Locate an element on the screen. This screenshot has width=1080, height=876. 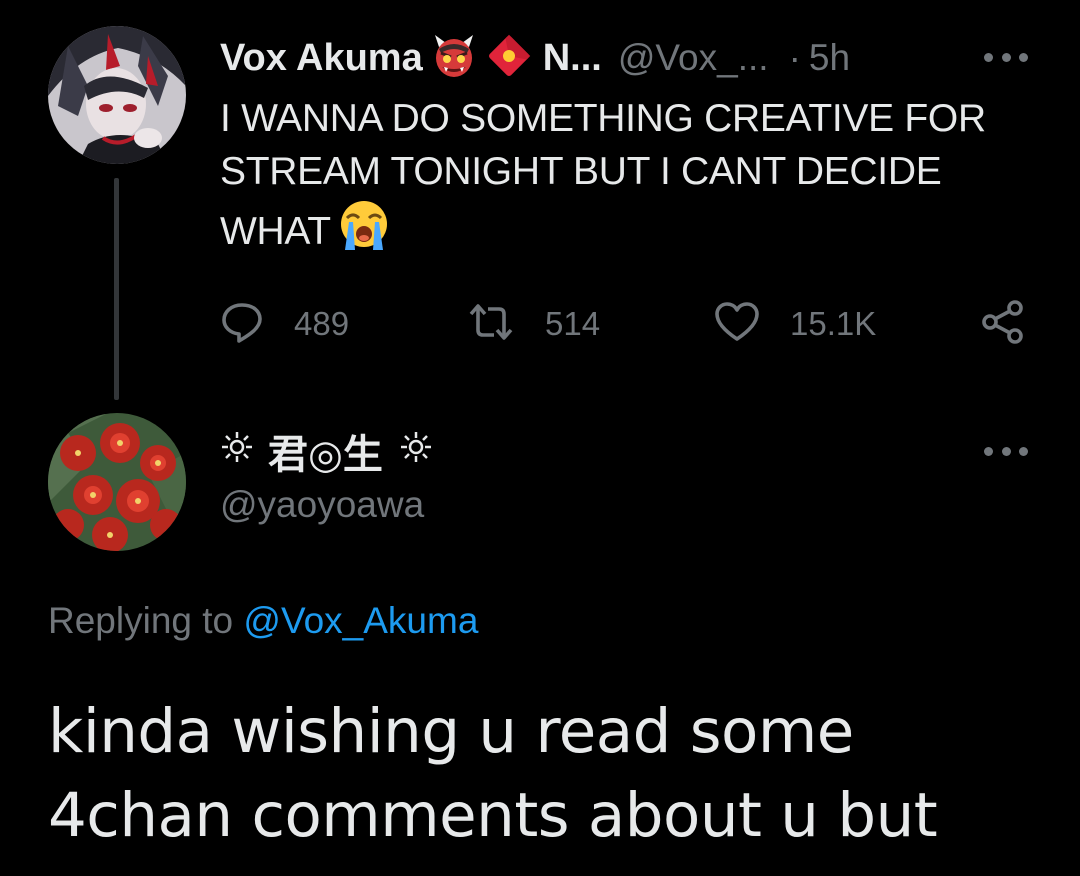
replying-to: Replying to @Vox_Akuma is located at coordinates (263, 621).